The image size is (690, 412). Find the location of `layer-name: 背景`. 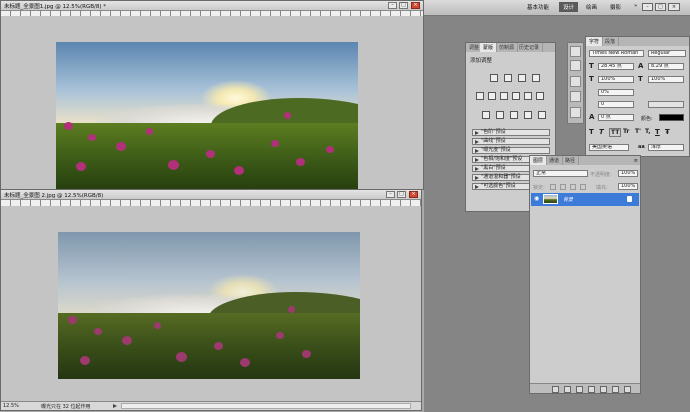

layer-name: 背景 is located at coordinates (568, 199).